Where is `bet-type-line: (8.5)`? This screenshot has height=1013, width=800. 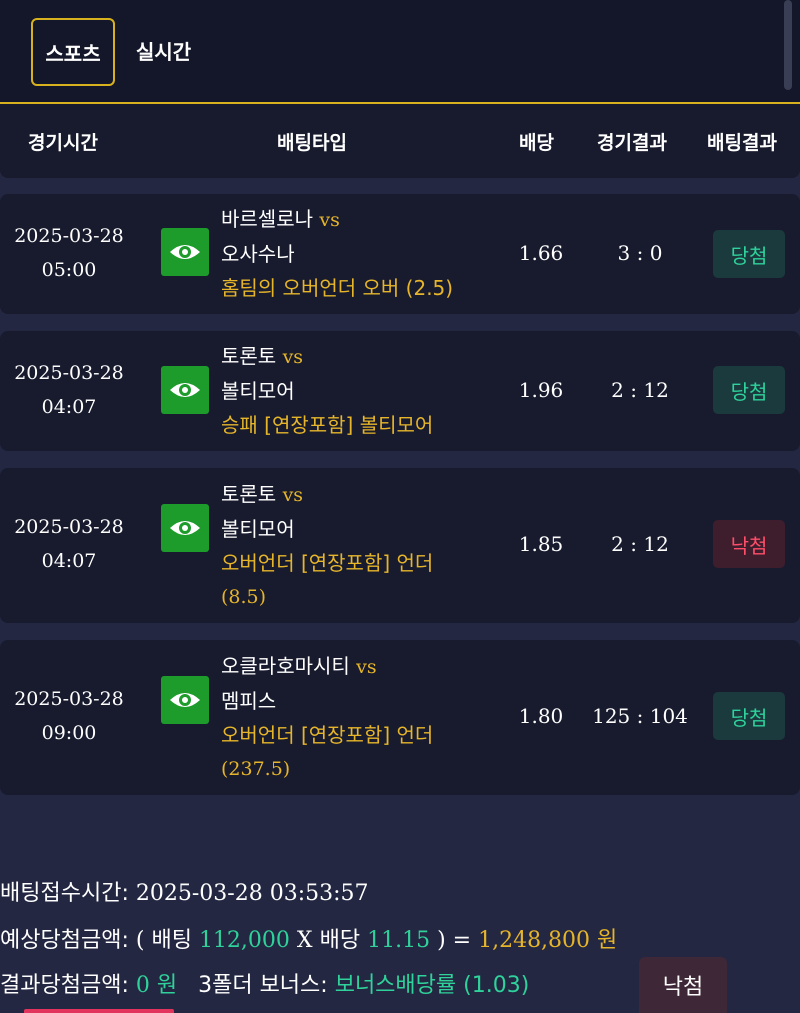
bet-type-line: (8.5) is located at coordinates (244, 597).